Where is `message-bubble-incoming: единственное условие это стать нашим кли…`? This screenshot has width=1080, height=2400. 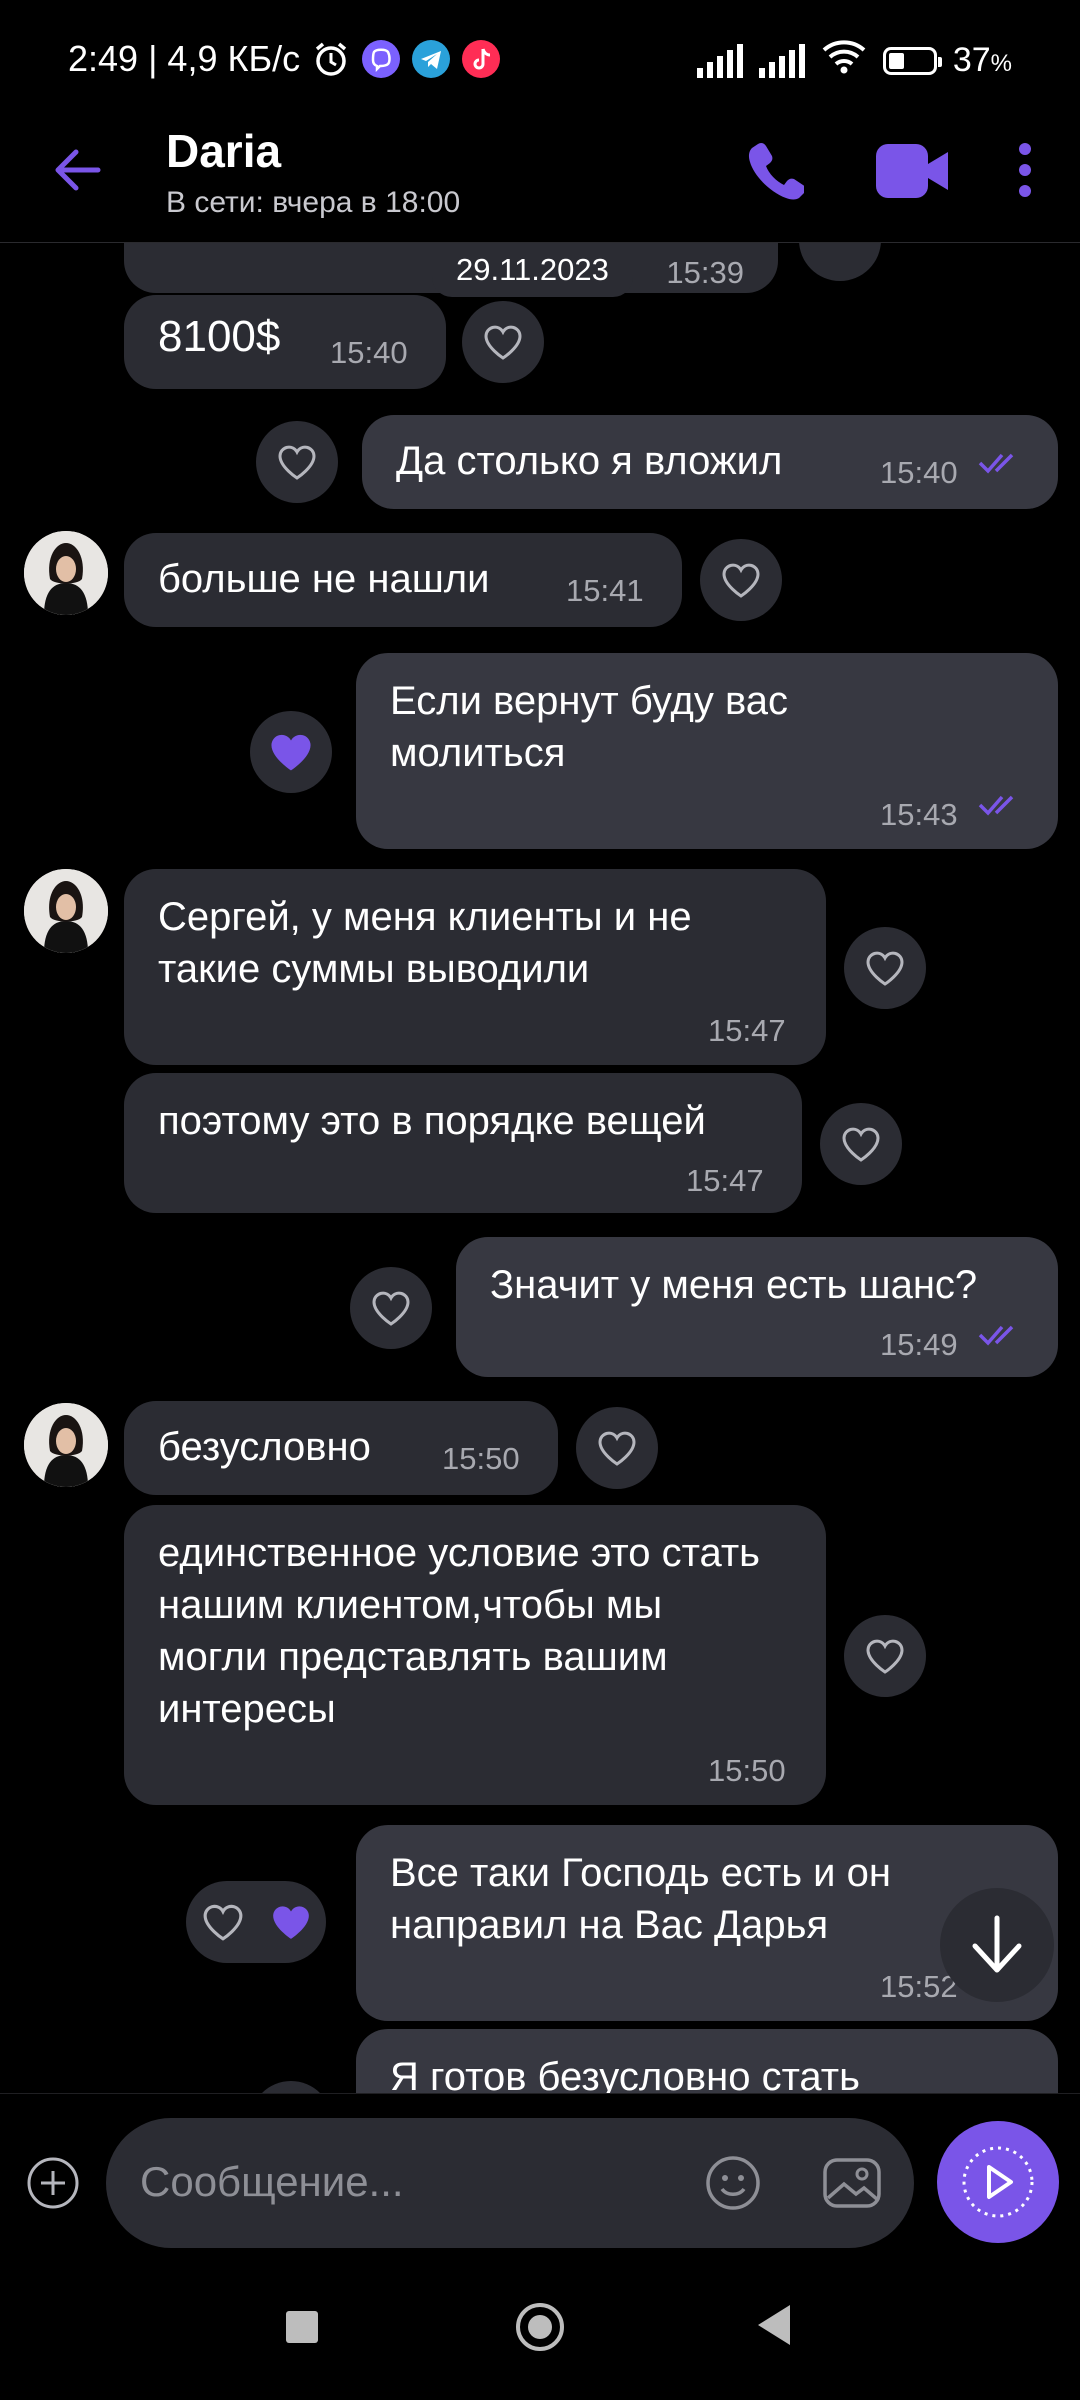 message-bubble-incoming: единственное условие это стать нашим кли… is located at coordinates (475, 1655).